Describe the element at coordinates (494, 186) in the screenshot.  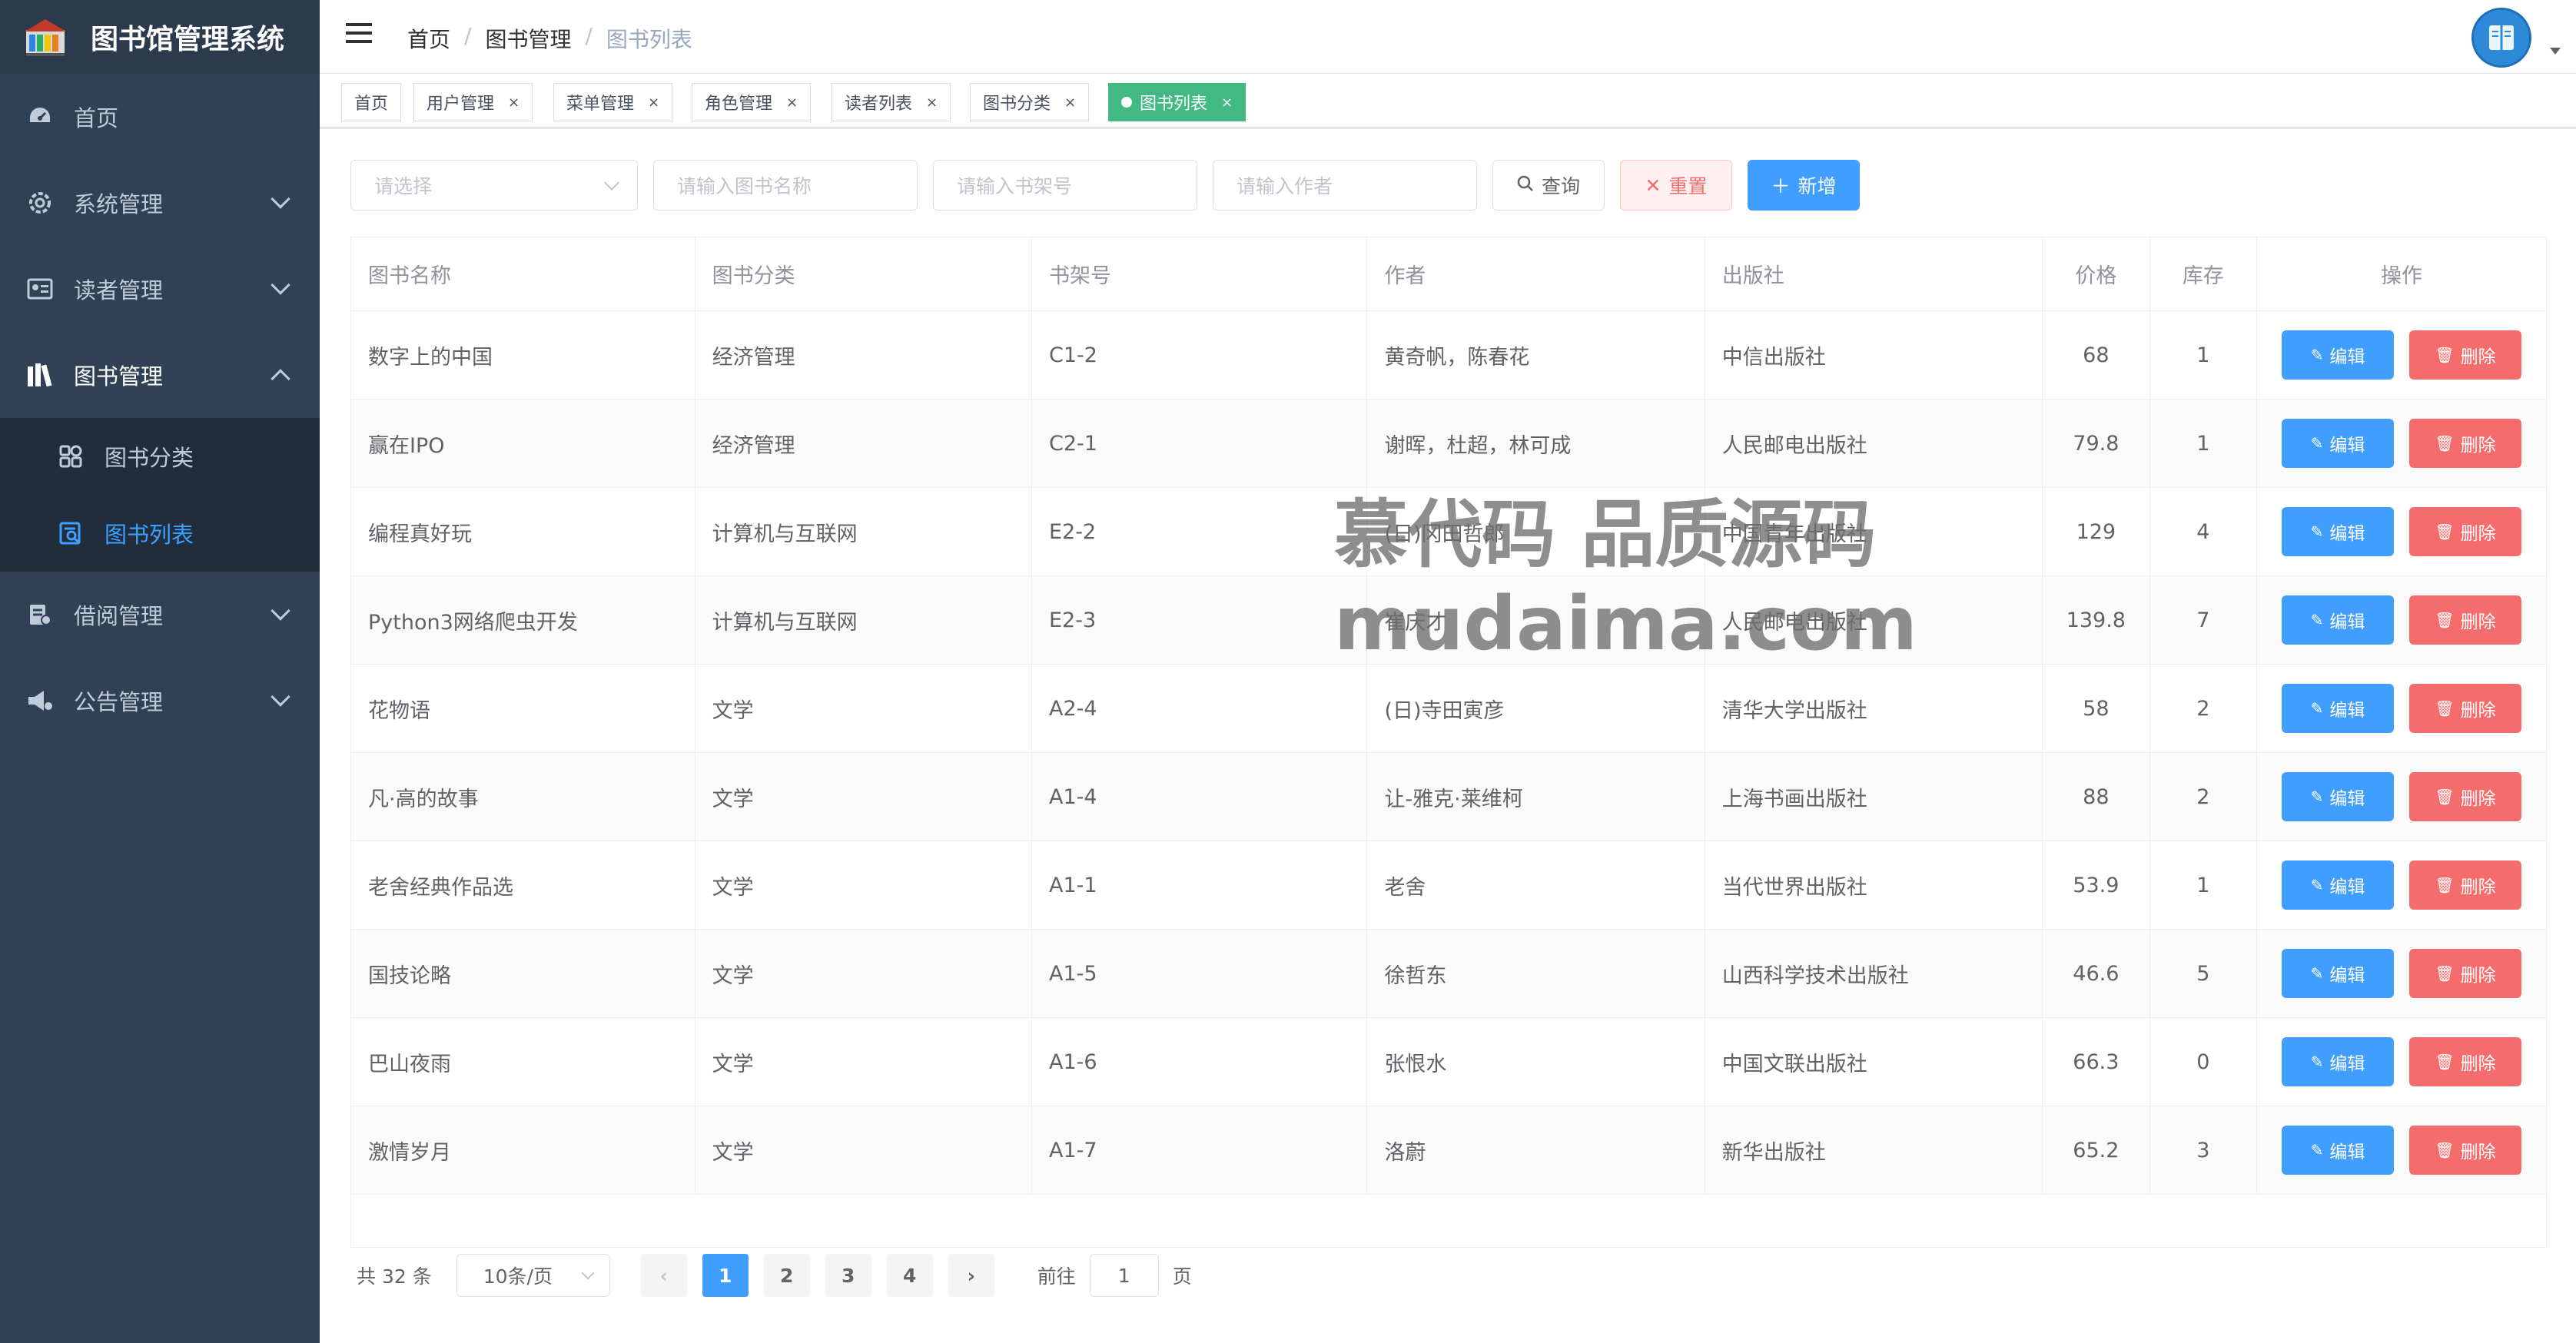
I see `category-select: 请选择` at that location.